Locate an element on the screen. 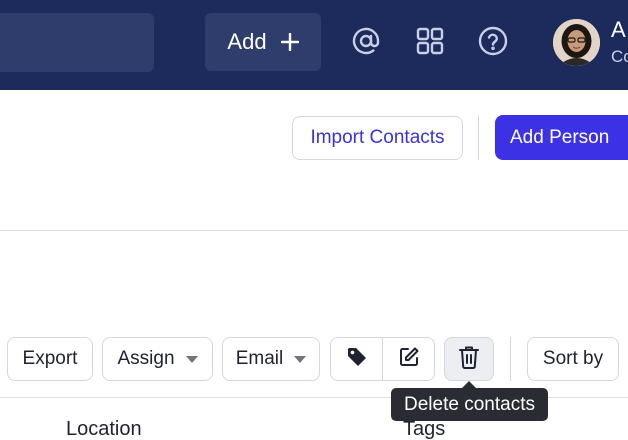 The height and width of the screenshot is (440, 628). export-label: Export is located at coordinates (50, 358).